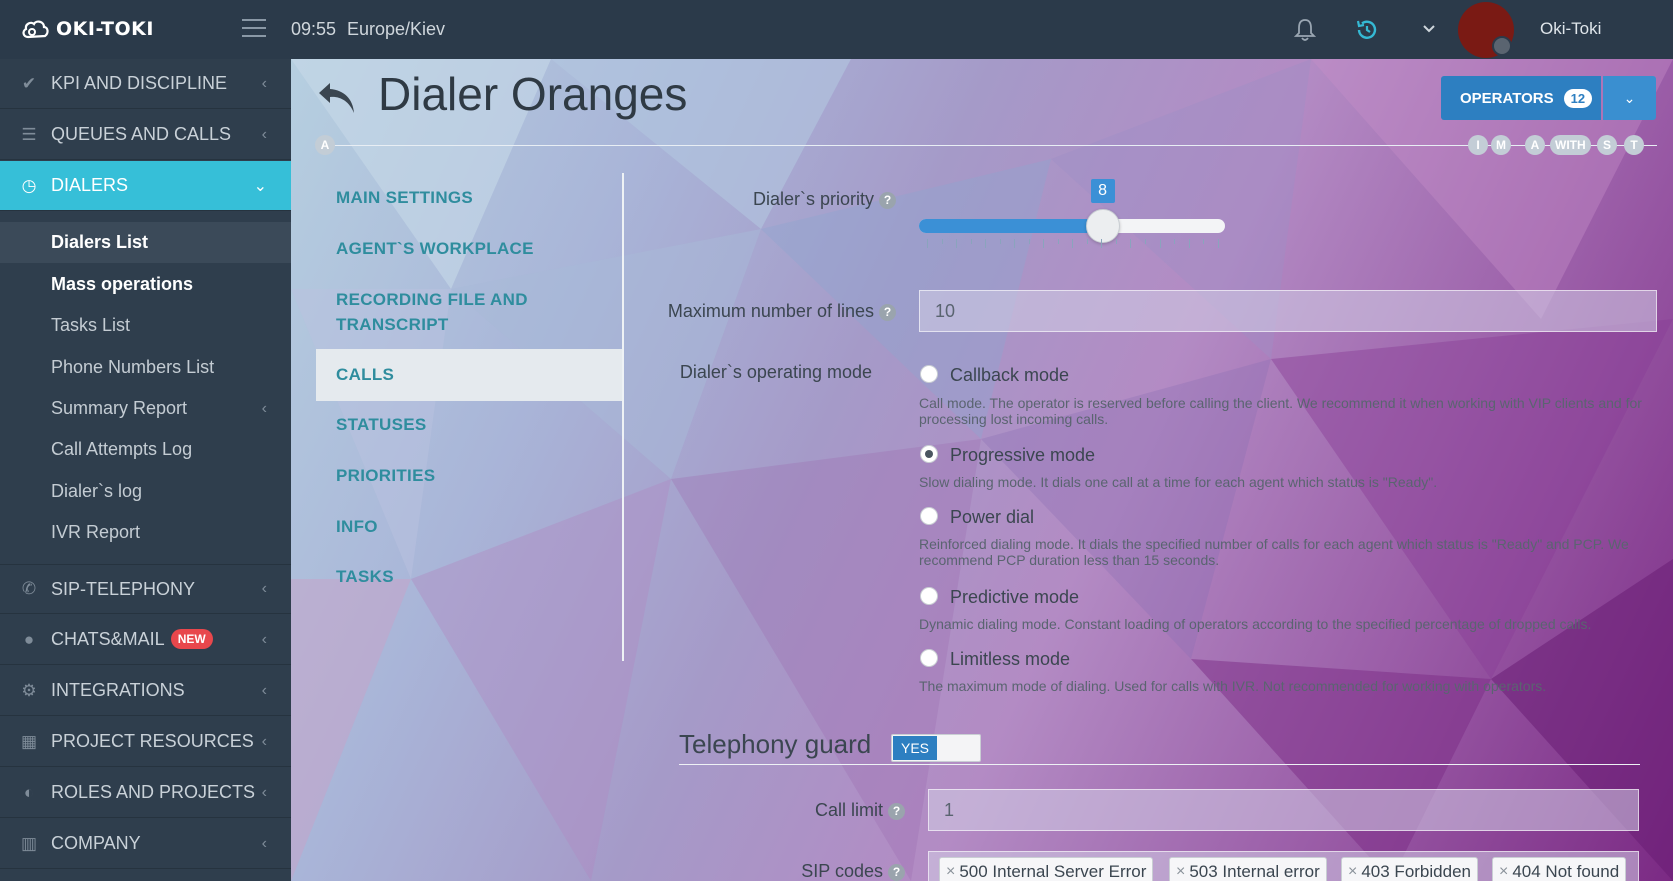 The width and height of the screenshot is (1673, 881). Describe the element at coordinates (145, 186) in the screenshot. I see `sidebar-item-dialers: ◷ DIALERS ⌄` at that location.